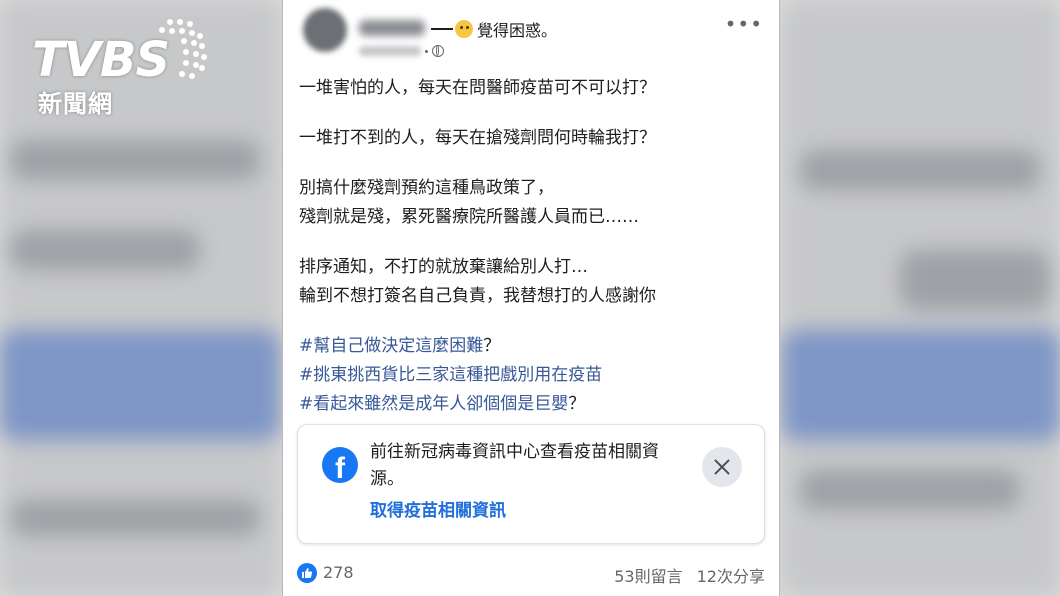 The width and height of the screenshot is (1060, 596). I want to click on tvbs-brand: TVBS, so click(101, 60).